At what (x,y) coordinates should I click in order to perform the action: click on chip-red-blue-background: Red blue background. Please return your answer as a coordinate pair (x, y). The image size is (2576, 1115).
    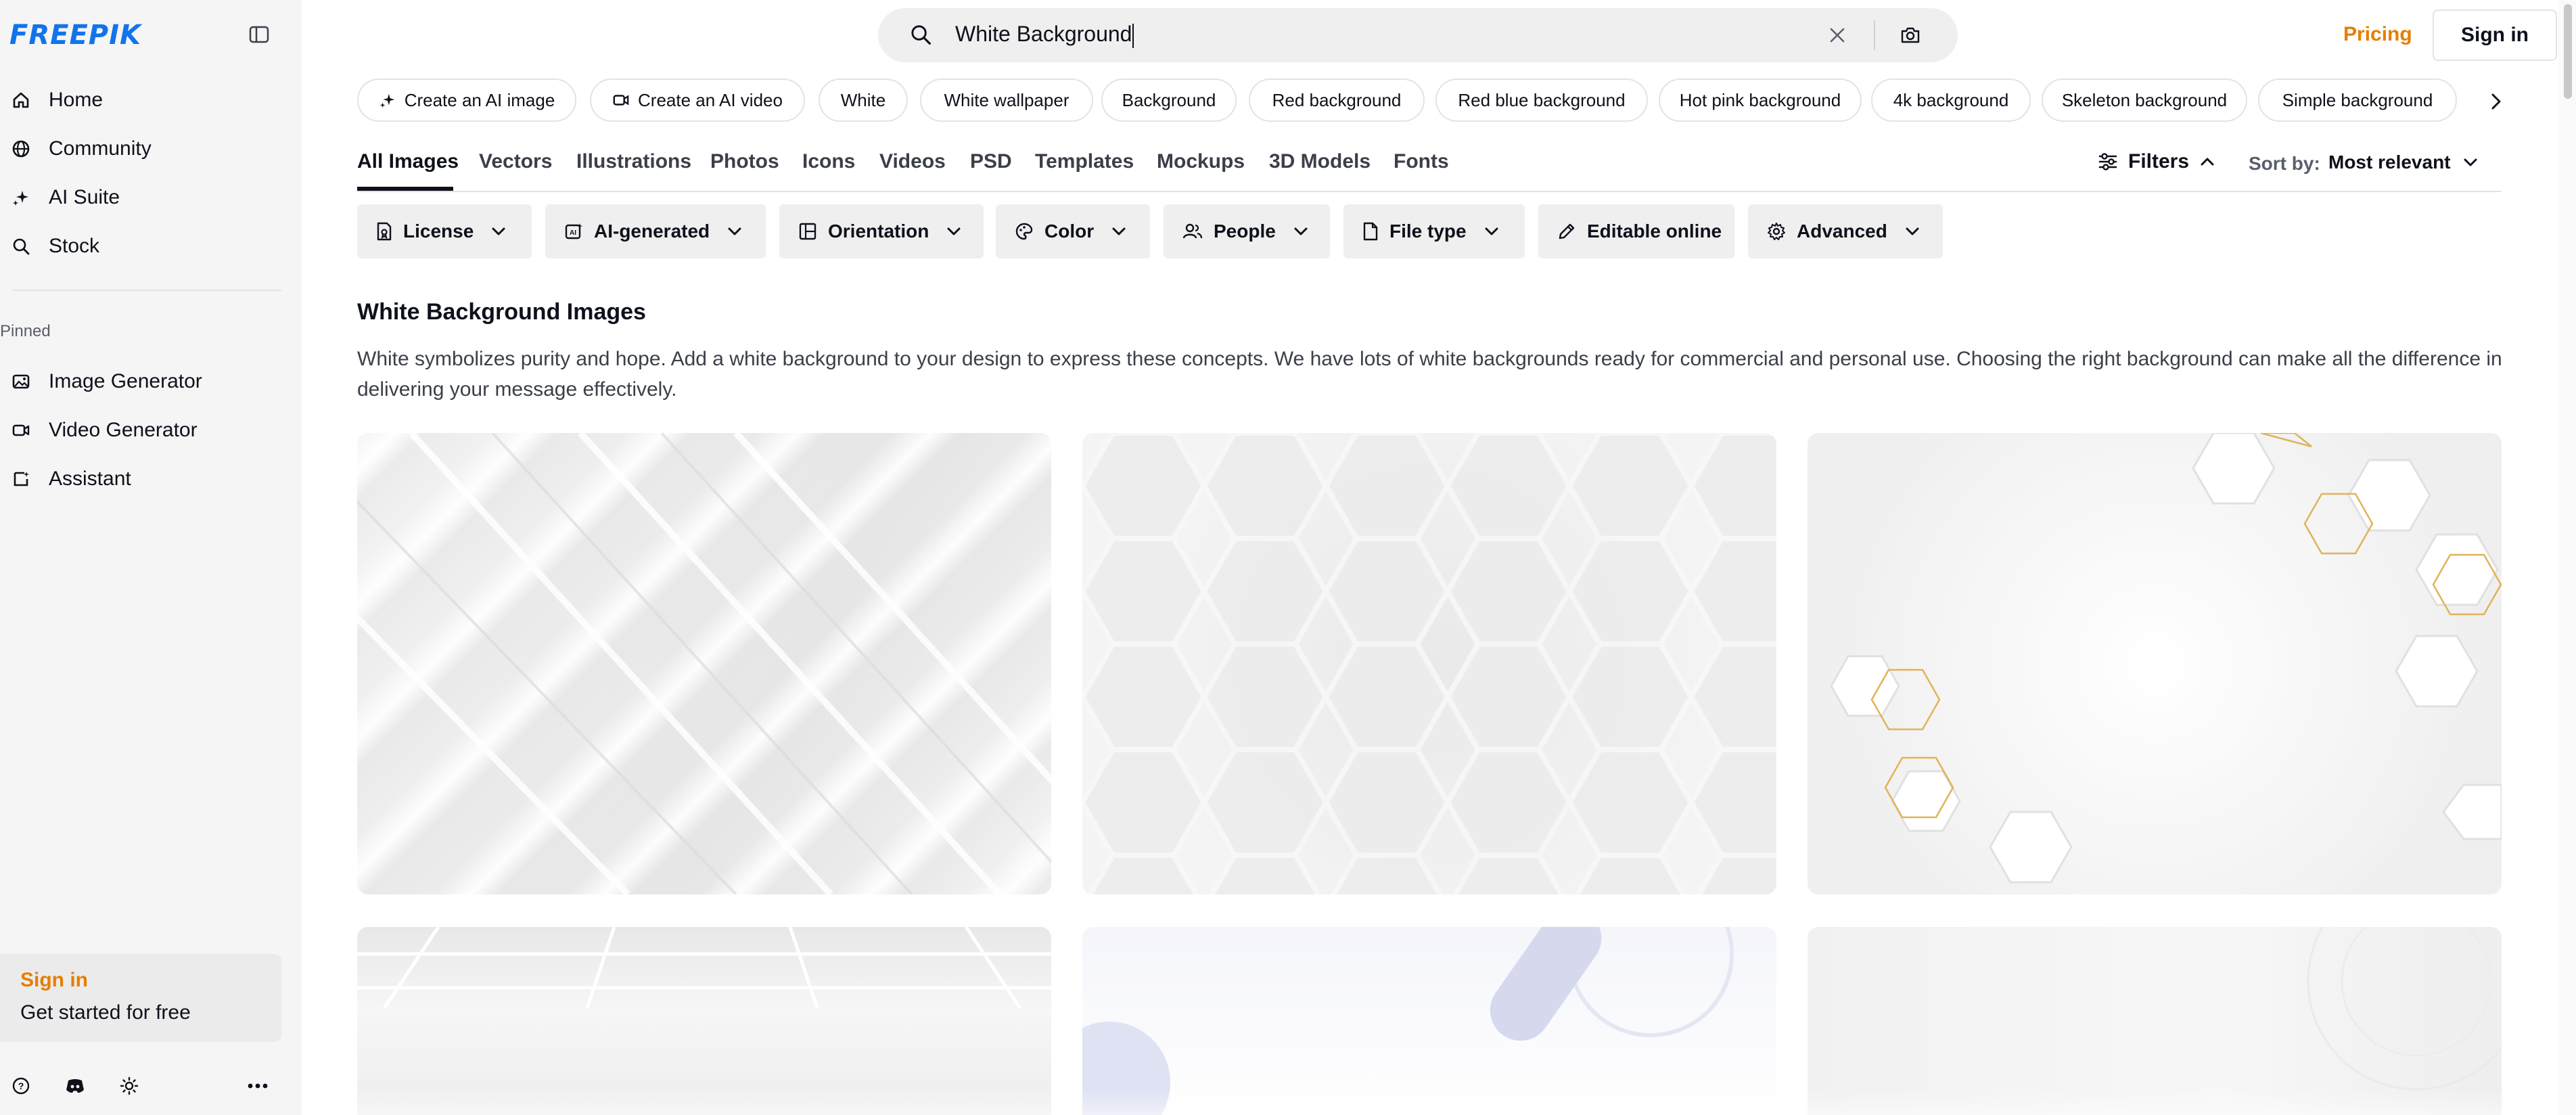
    Looking at the image, I should click on (1541, 100).